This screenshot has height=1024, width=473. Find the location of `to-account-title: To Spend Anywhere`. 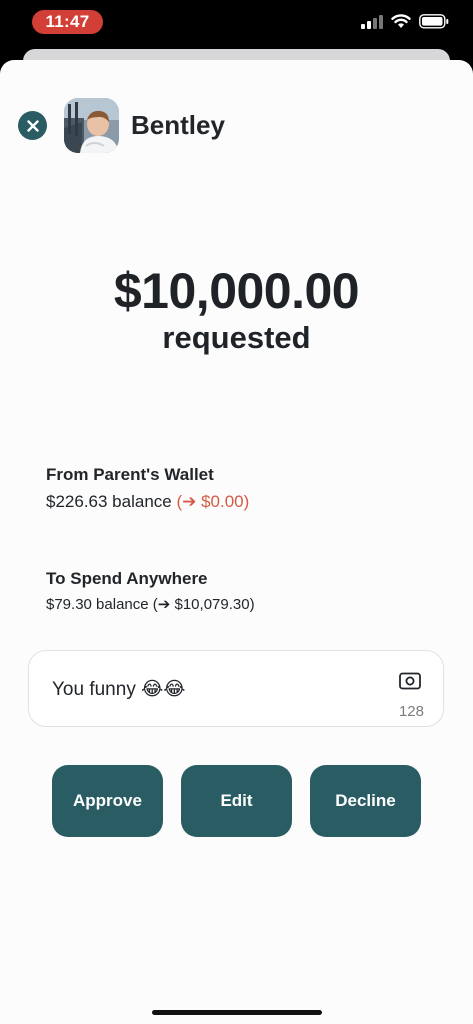

to-account-title: To Spend Anywhere is located at coordinates (127, 578).